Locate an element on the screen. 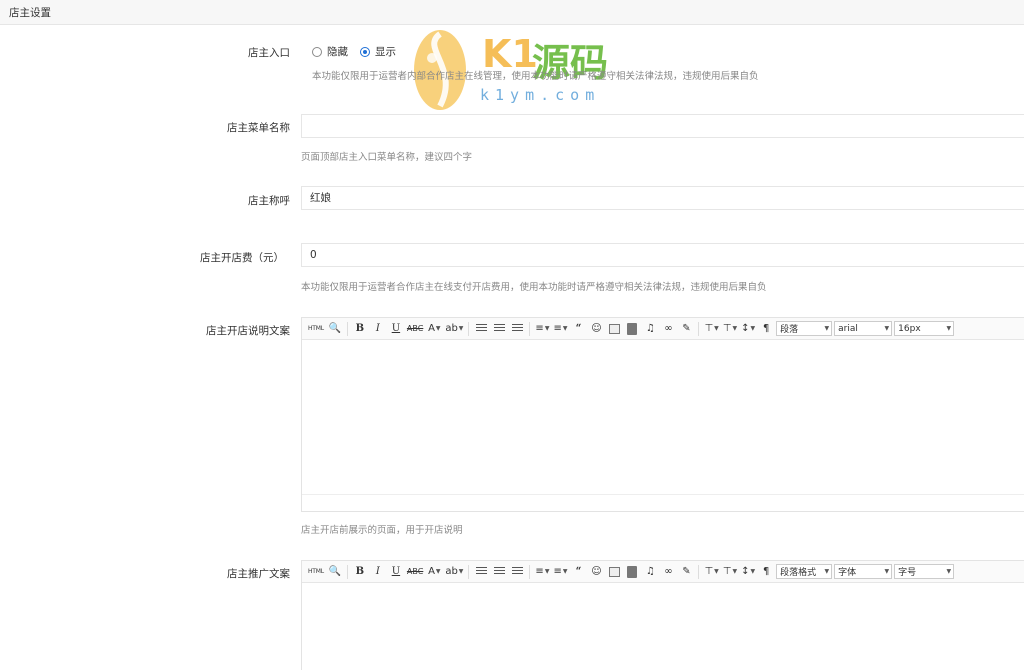 The image size is (1024, 670). entry-radio-group: 隐藏 显示 is located at coordinates (360, 51).